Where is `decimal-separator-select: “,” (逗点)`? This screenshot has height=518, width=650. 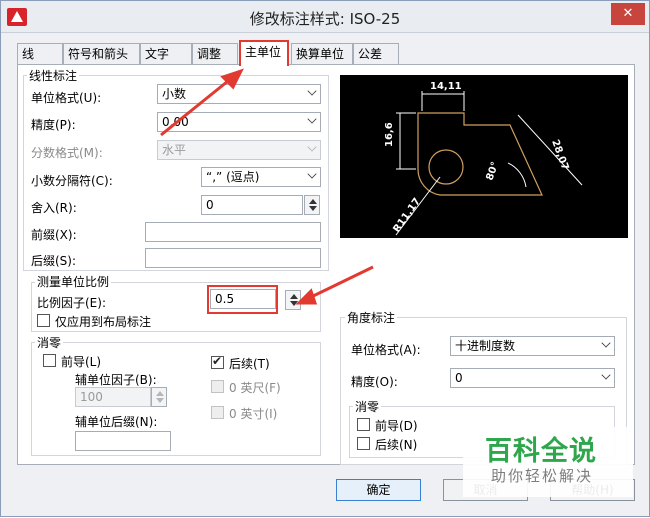 decimal-separator-select: “,” (逗点) is located at coordinates (261, 177).